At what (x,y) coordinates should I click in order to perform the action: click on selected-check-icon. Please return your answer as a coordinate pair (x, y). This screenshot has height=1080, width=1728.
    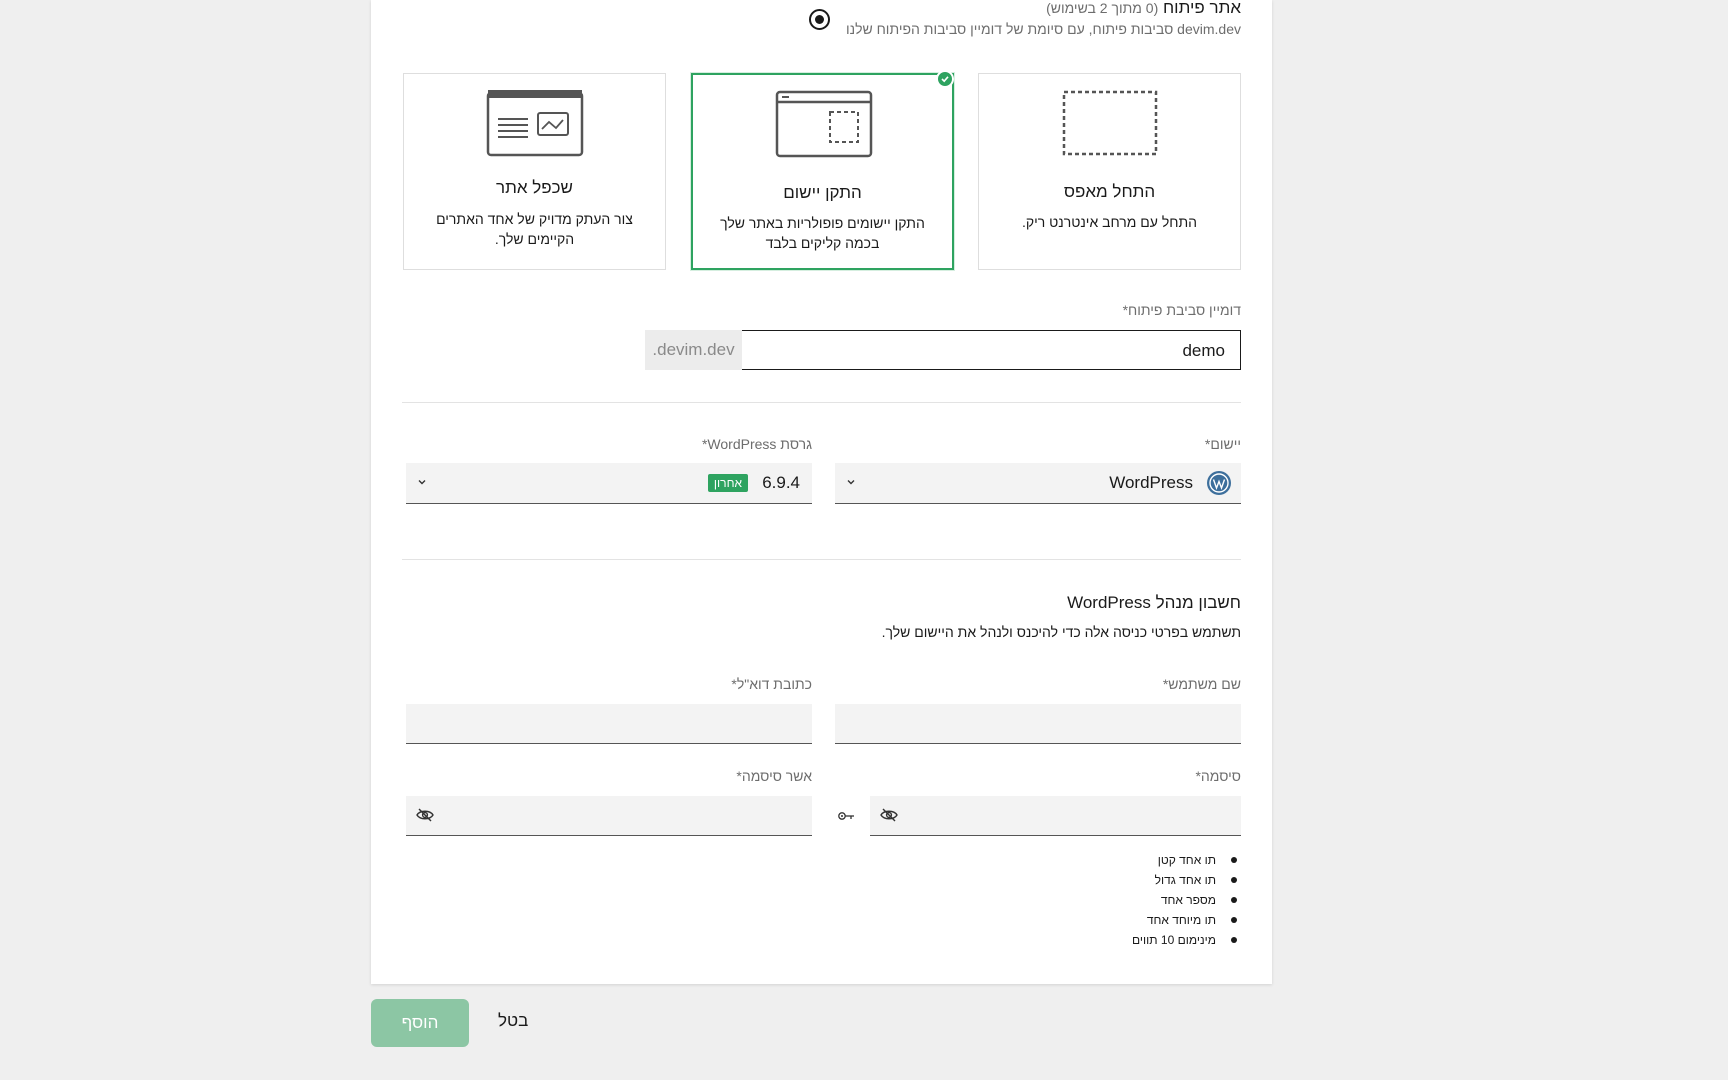
    Looking at the image, I should click on (945, 79).